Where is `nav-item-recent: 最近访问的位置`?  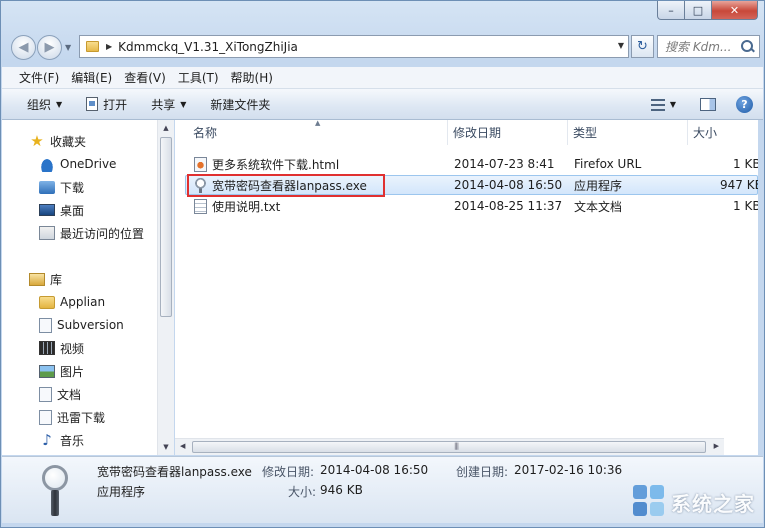
nav-item-recent: 最近访问的位置 is located at coordinates (91, 233).